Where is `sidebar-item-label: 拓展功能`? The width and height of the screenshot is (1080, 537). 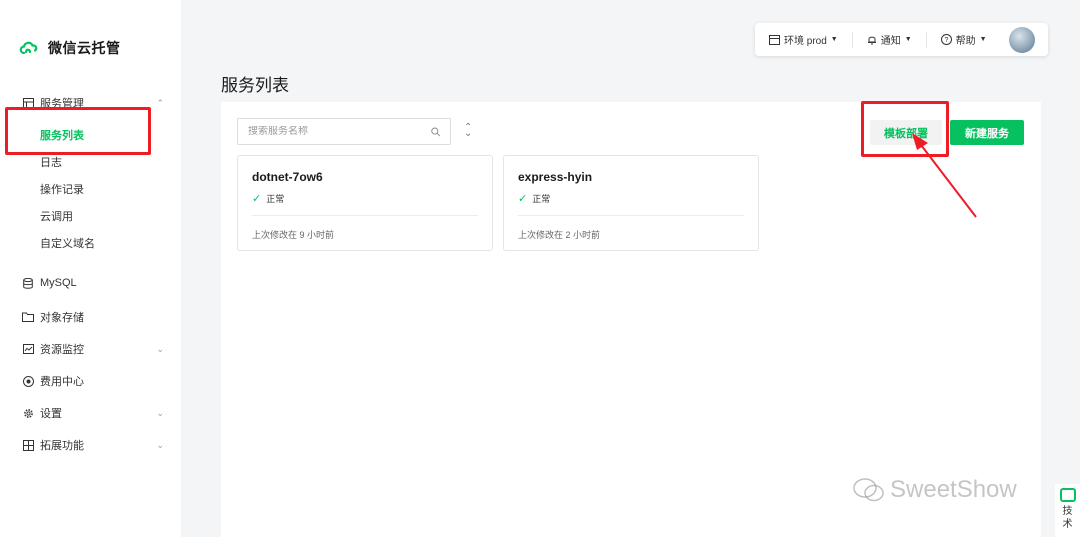 sidebar-item-label: 拓展功能 is located at coordinates (62, 446).